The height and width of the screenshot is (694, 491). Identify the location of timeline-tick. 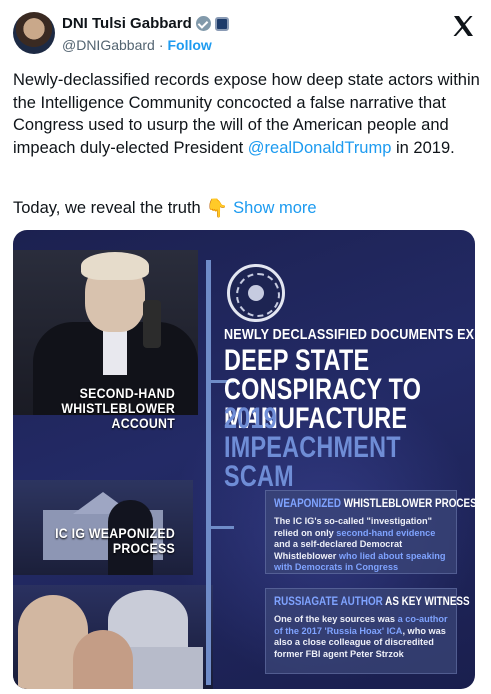
(220, 527).